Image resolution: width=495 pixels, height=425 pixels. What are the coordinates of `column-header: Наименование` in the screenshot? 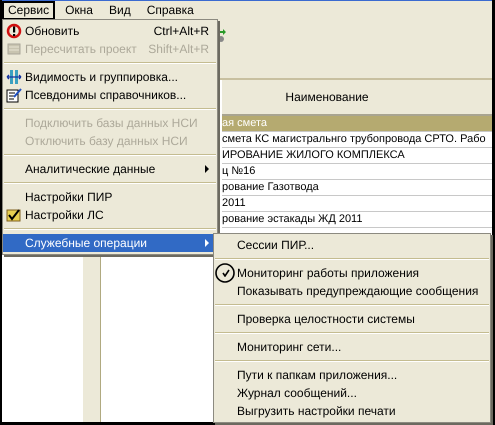 It's located at (327, 97).